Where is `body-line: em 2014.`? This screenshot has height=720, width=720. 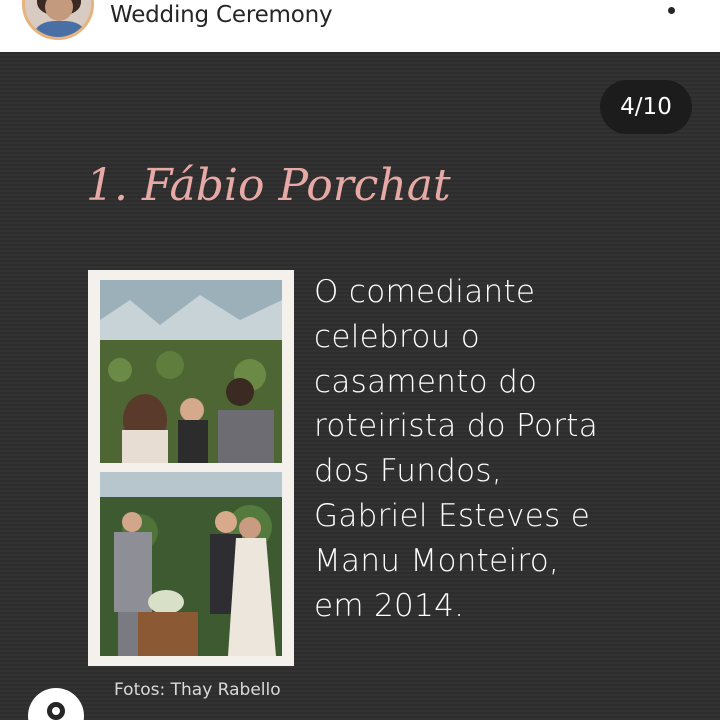 body-line: em 2014. is located at coordinates (389, 605).